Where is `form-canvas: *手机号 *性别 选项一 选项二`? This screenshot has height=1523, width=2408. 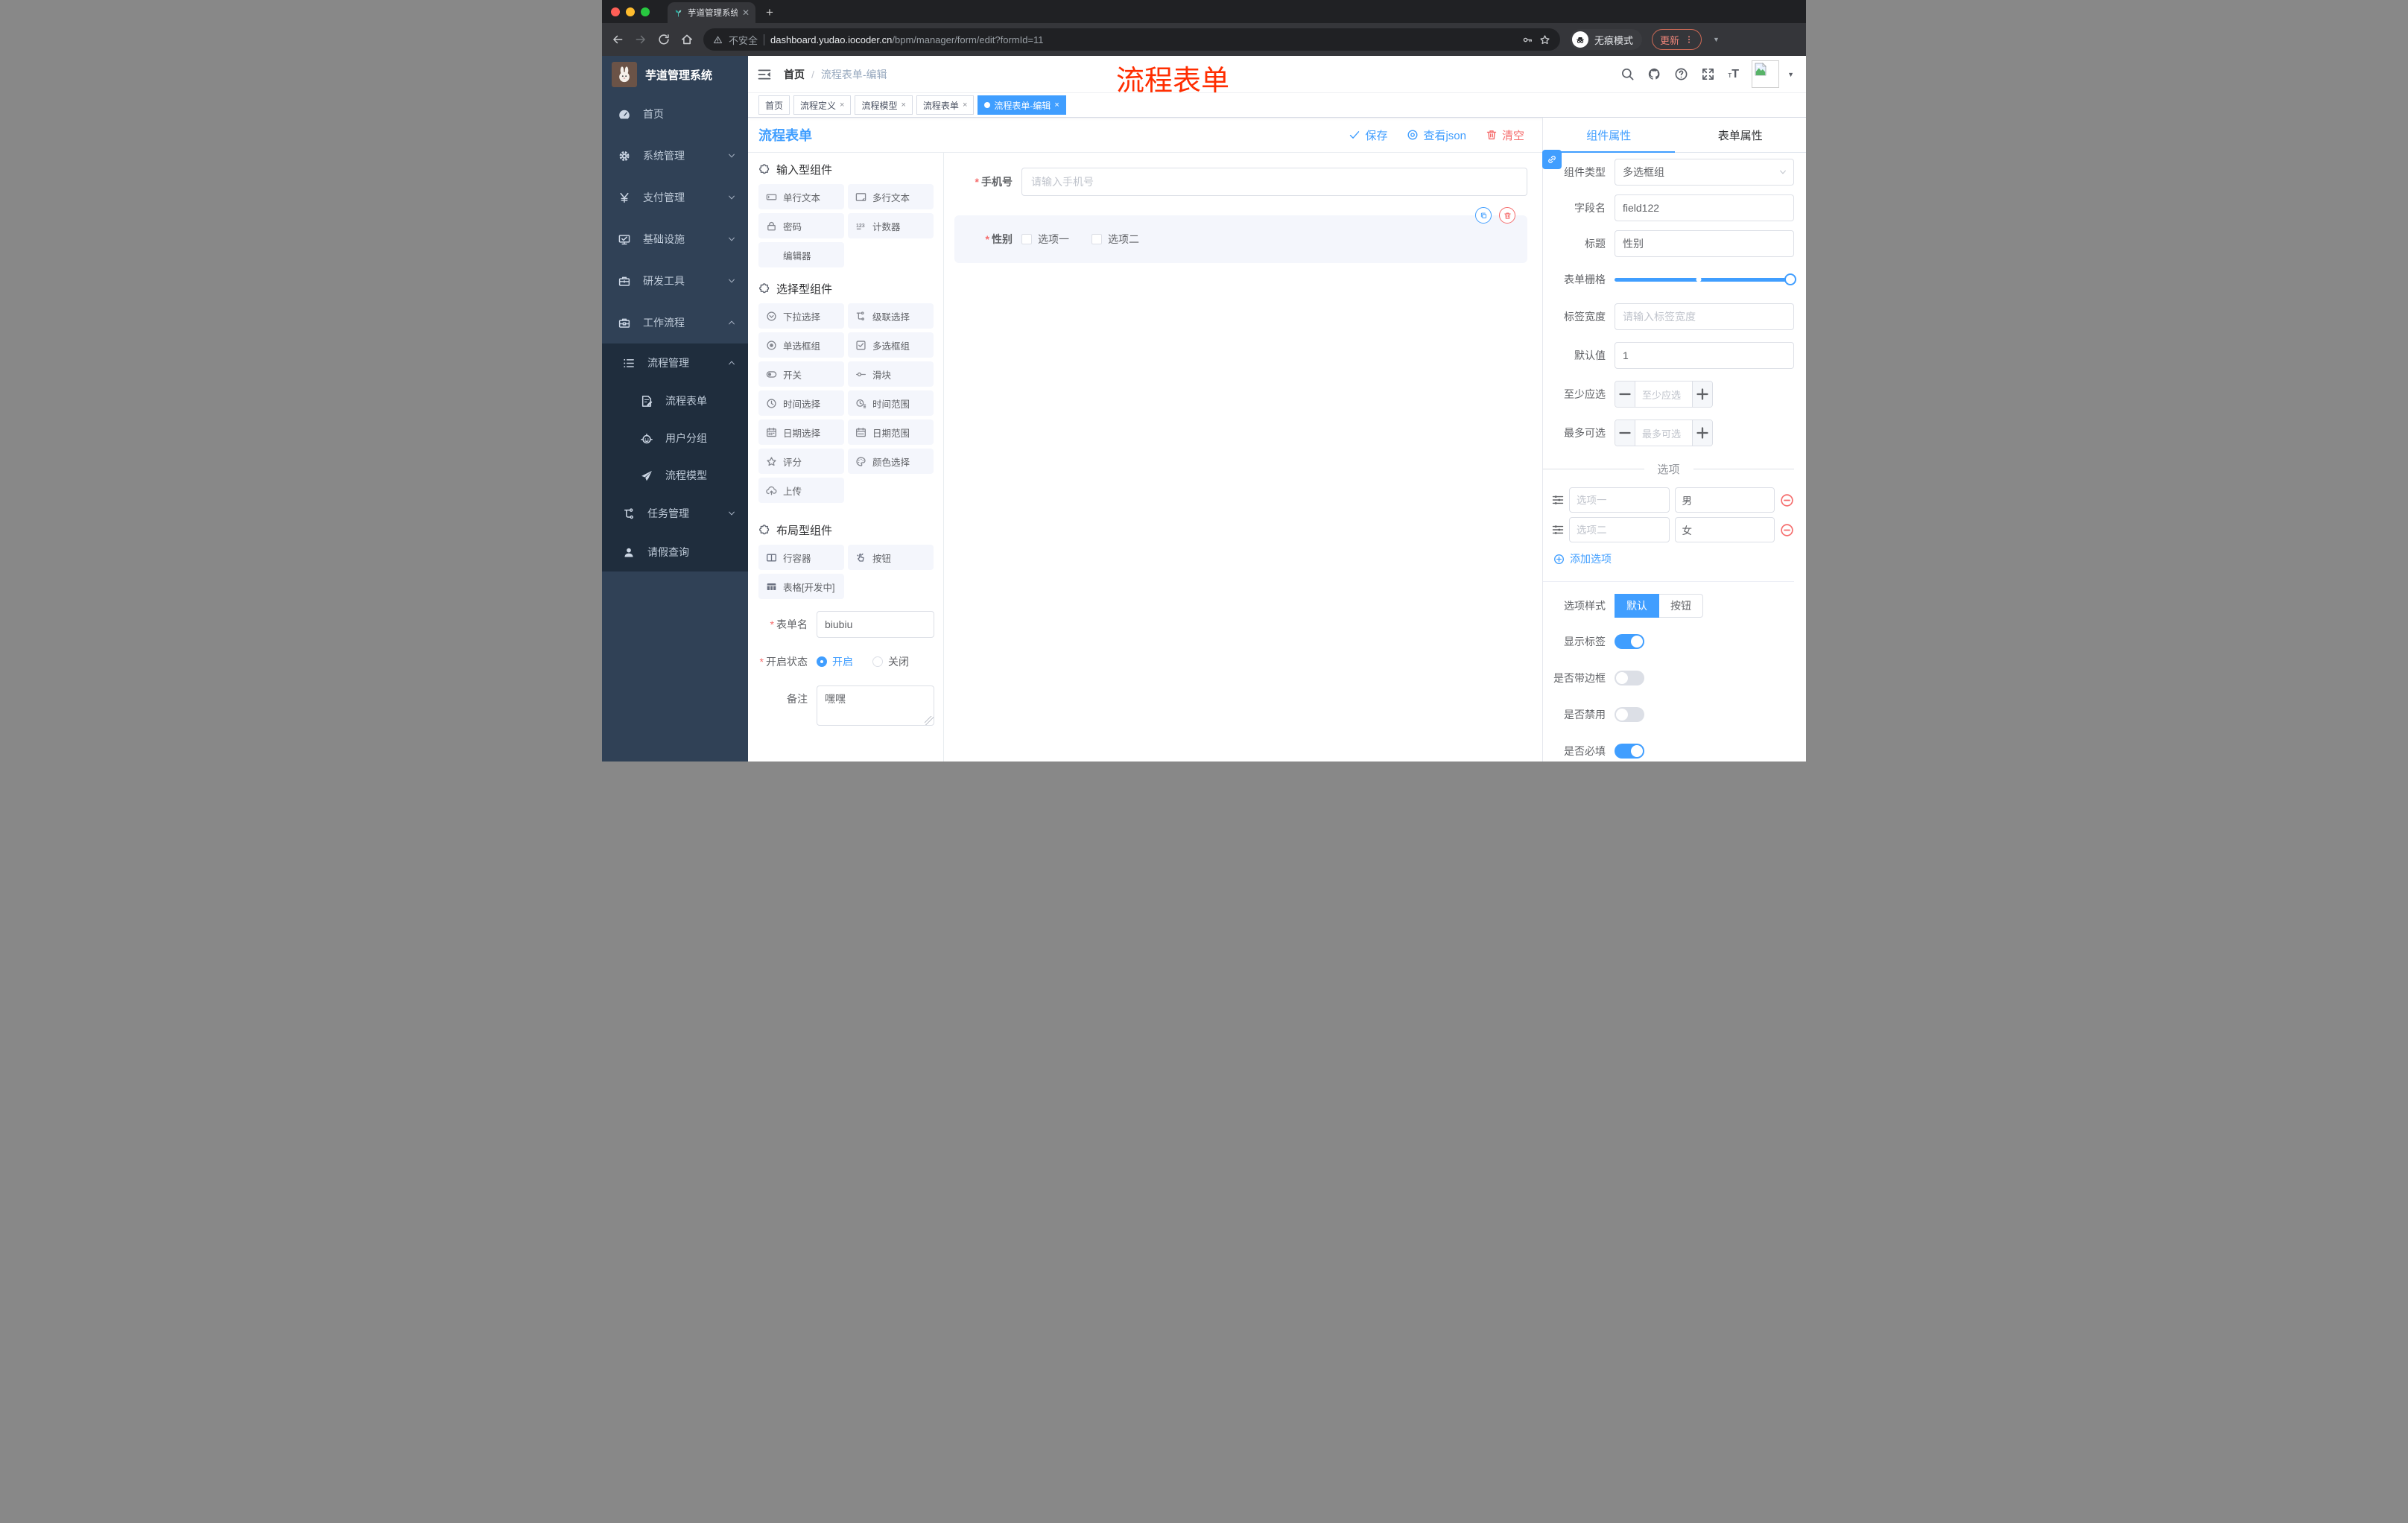
form-canvas: *手机号 *性别 选项一 选项二 is located at coordinates (1243, 458).